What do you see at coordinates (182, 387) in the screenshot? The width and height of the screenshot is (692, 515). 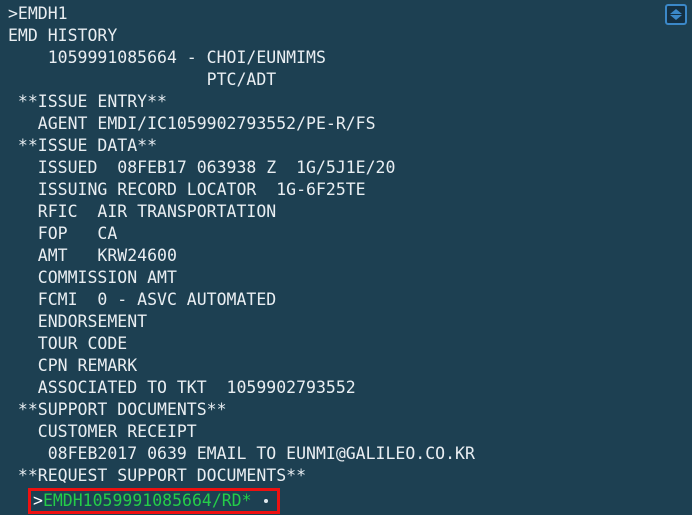 I see `terminal-line: ASSOCIATED TO TKT 1059902793552` at bounding box center [182, 387].